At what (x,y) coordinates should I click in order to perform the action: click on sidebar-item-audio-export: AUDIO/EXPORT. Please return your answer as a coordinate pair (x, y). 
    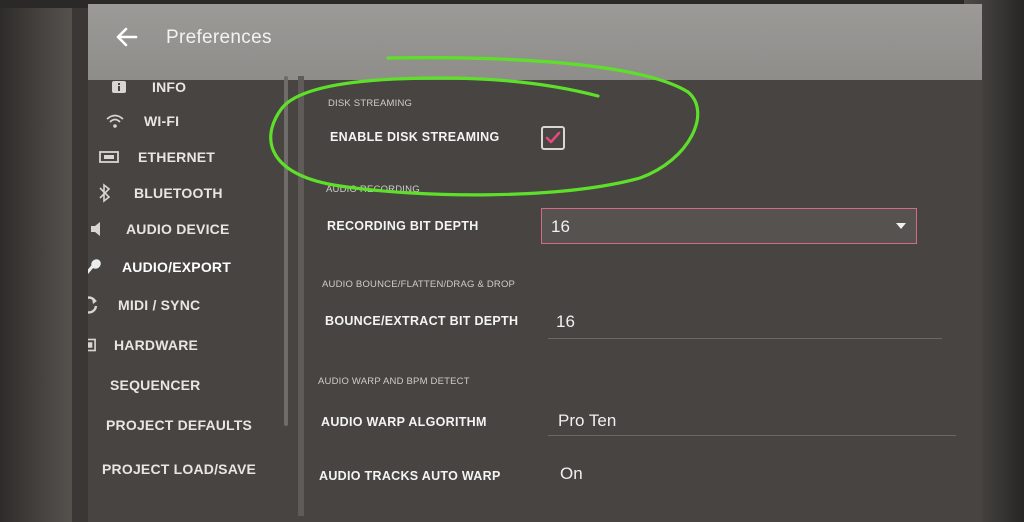
    Looking at the image, I should click on (159, 267).